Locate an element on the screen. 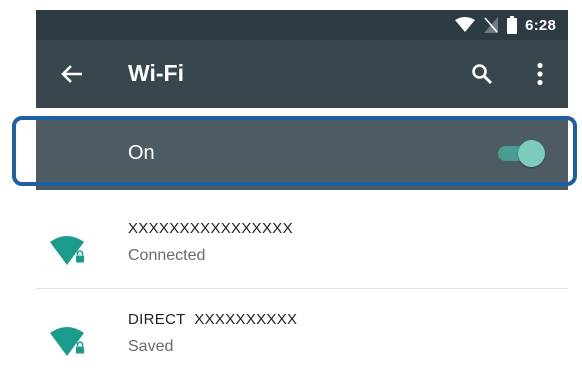 The width and height of the screenshot is (582, 379). search-icon is located at coordinates (482, 74).